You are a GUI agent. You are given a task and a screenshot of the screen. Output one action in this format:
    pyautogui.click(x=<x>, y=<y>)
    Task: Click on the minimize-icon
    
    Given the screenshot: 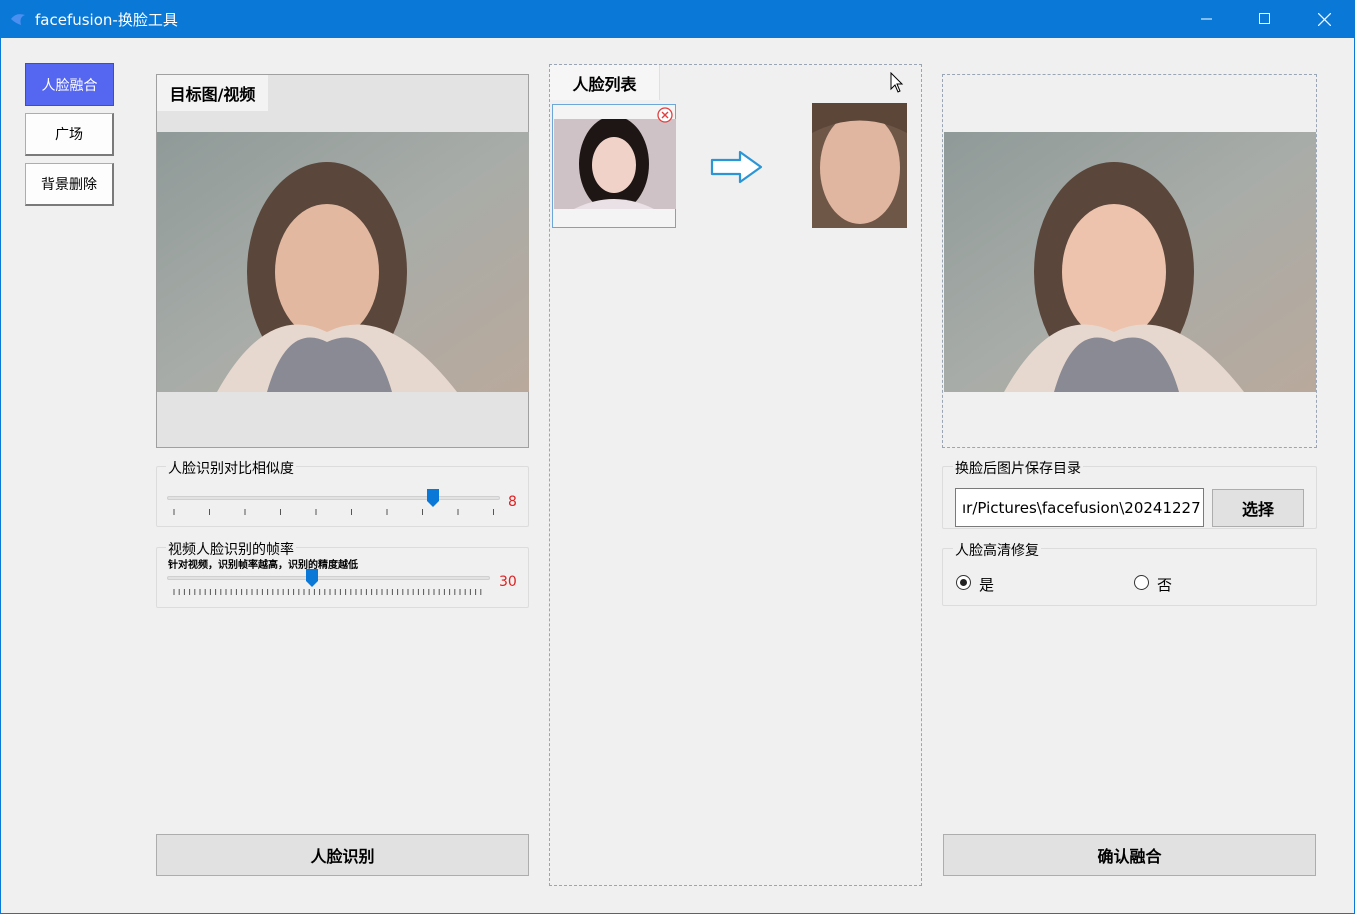 What is the action you would take?
    pyautogui.click(x=1206, y=19)
    